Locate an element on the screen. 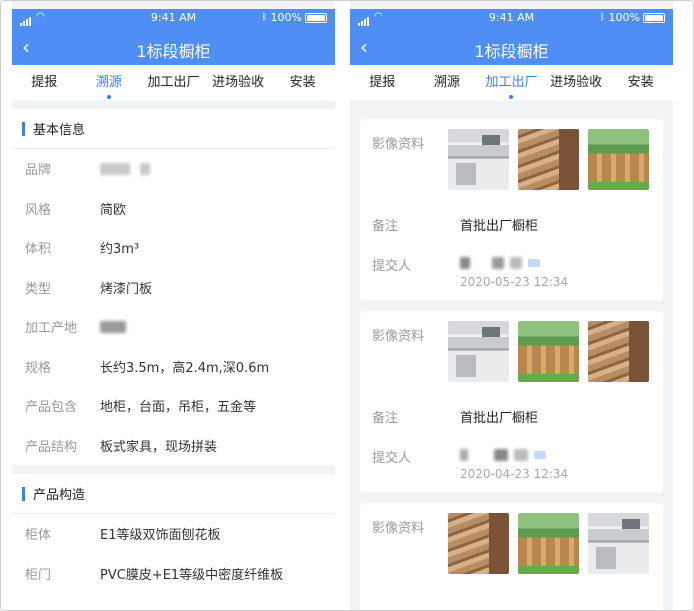 The image size is (694, 611). row-label: 类型 is located at coordinates (38, 289).